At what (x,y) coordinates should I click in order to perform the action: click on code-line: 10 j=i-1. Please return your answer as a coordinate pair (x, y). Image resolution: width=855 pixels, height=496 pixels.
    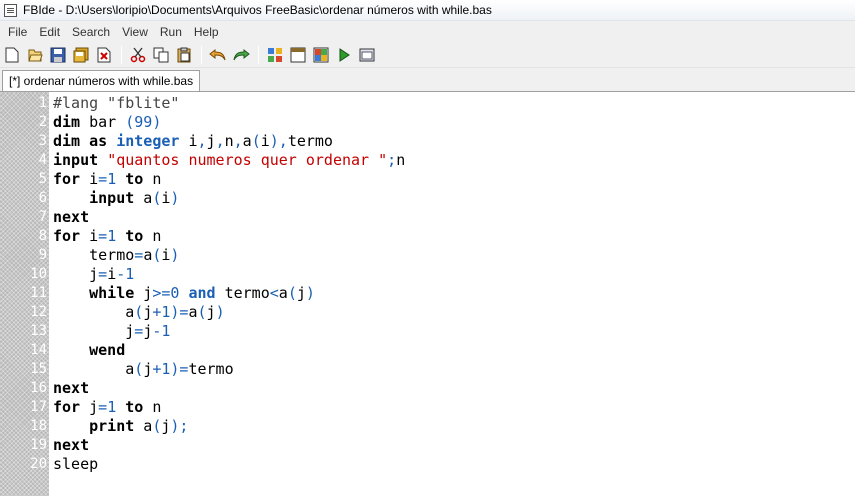
    Looking at the image, I should click on (427, 273).